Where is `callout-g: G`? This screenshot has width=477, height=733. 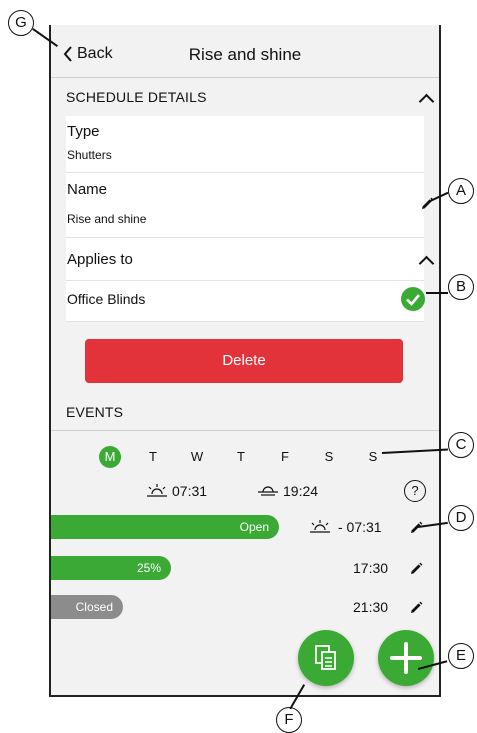
callout-g: G is located at coordinates (21, 23).